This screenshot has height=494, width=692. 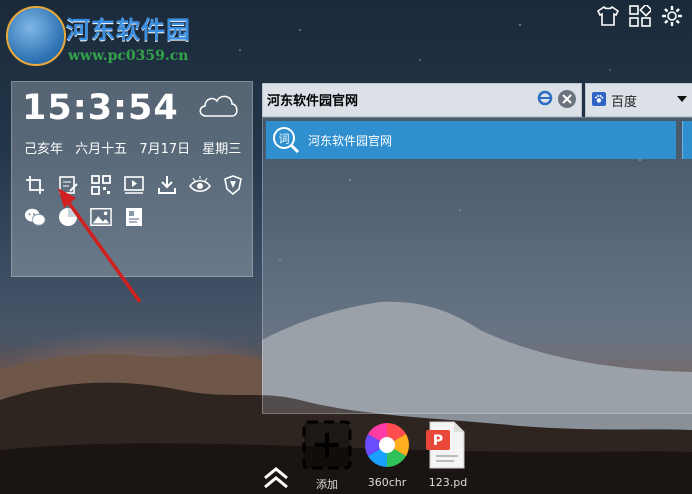 I want to click on note-edit-icon, so click(x=68, y=185).